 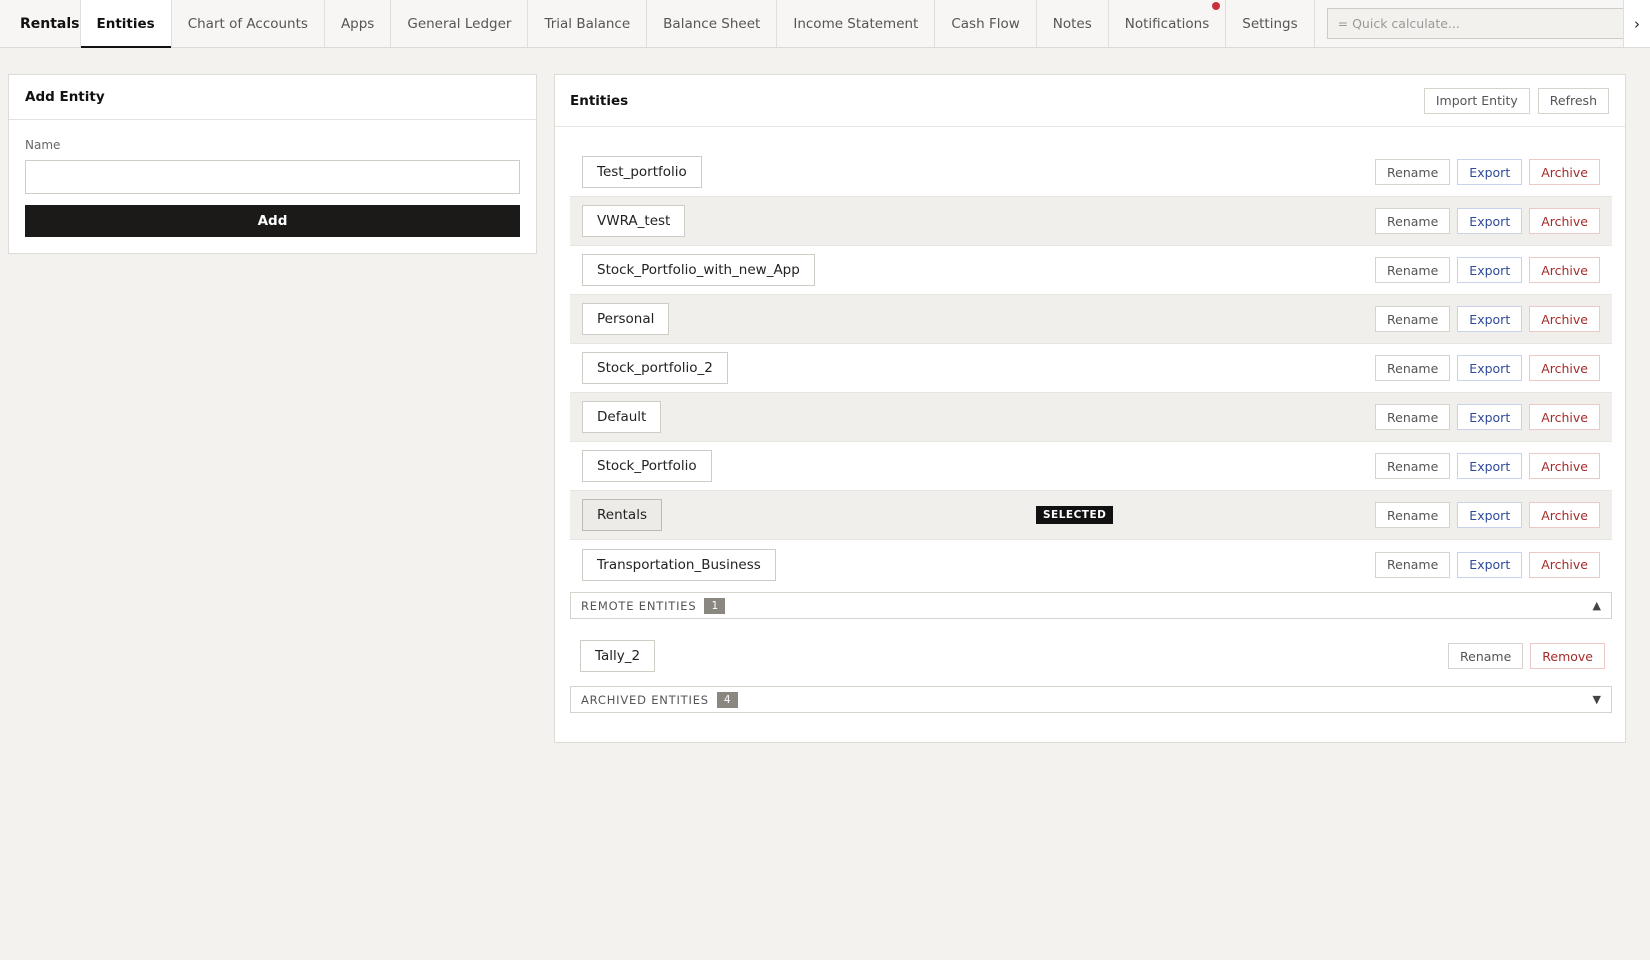 What do you see at coordinates (1092, 656) in the screenshot?
I see `remote-entity-row: Tally_2 Rename Remove` at bounding box center [1092, 656].